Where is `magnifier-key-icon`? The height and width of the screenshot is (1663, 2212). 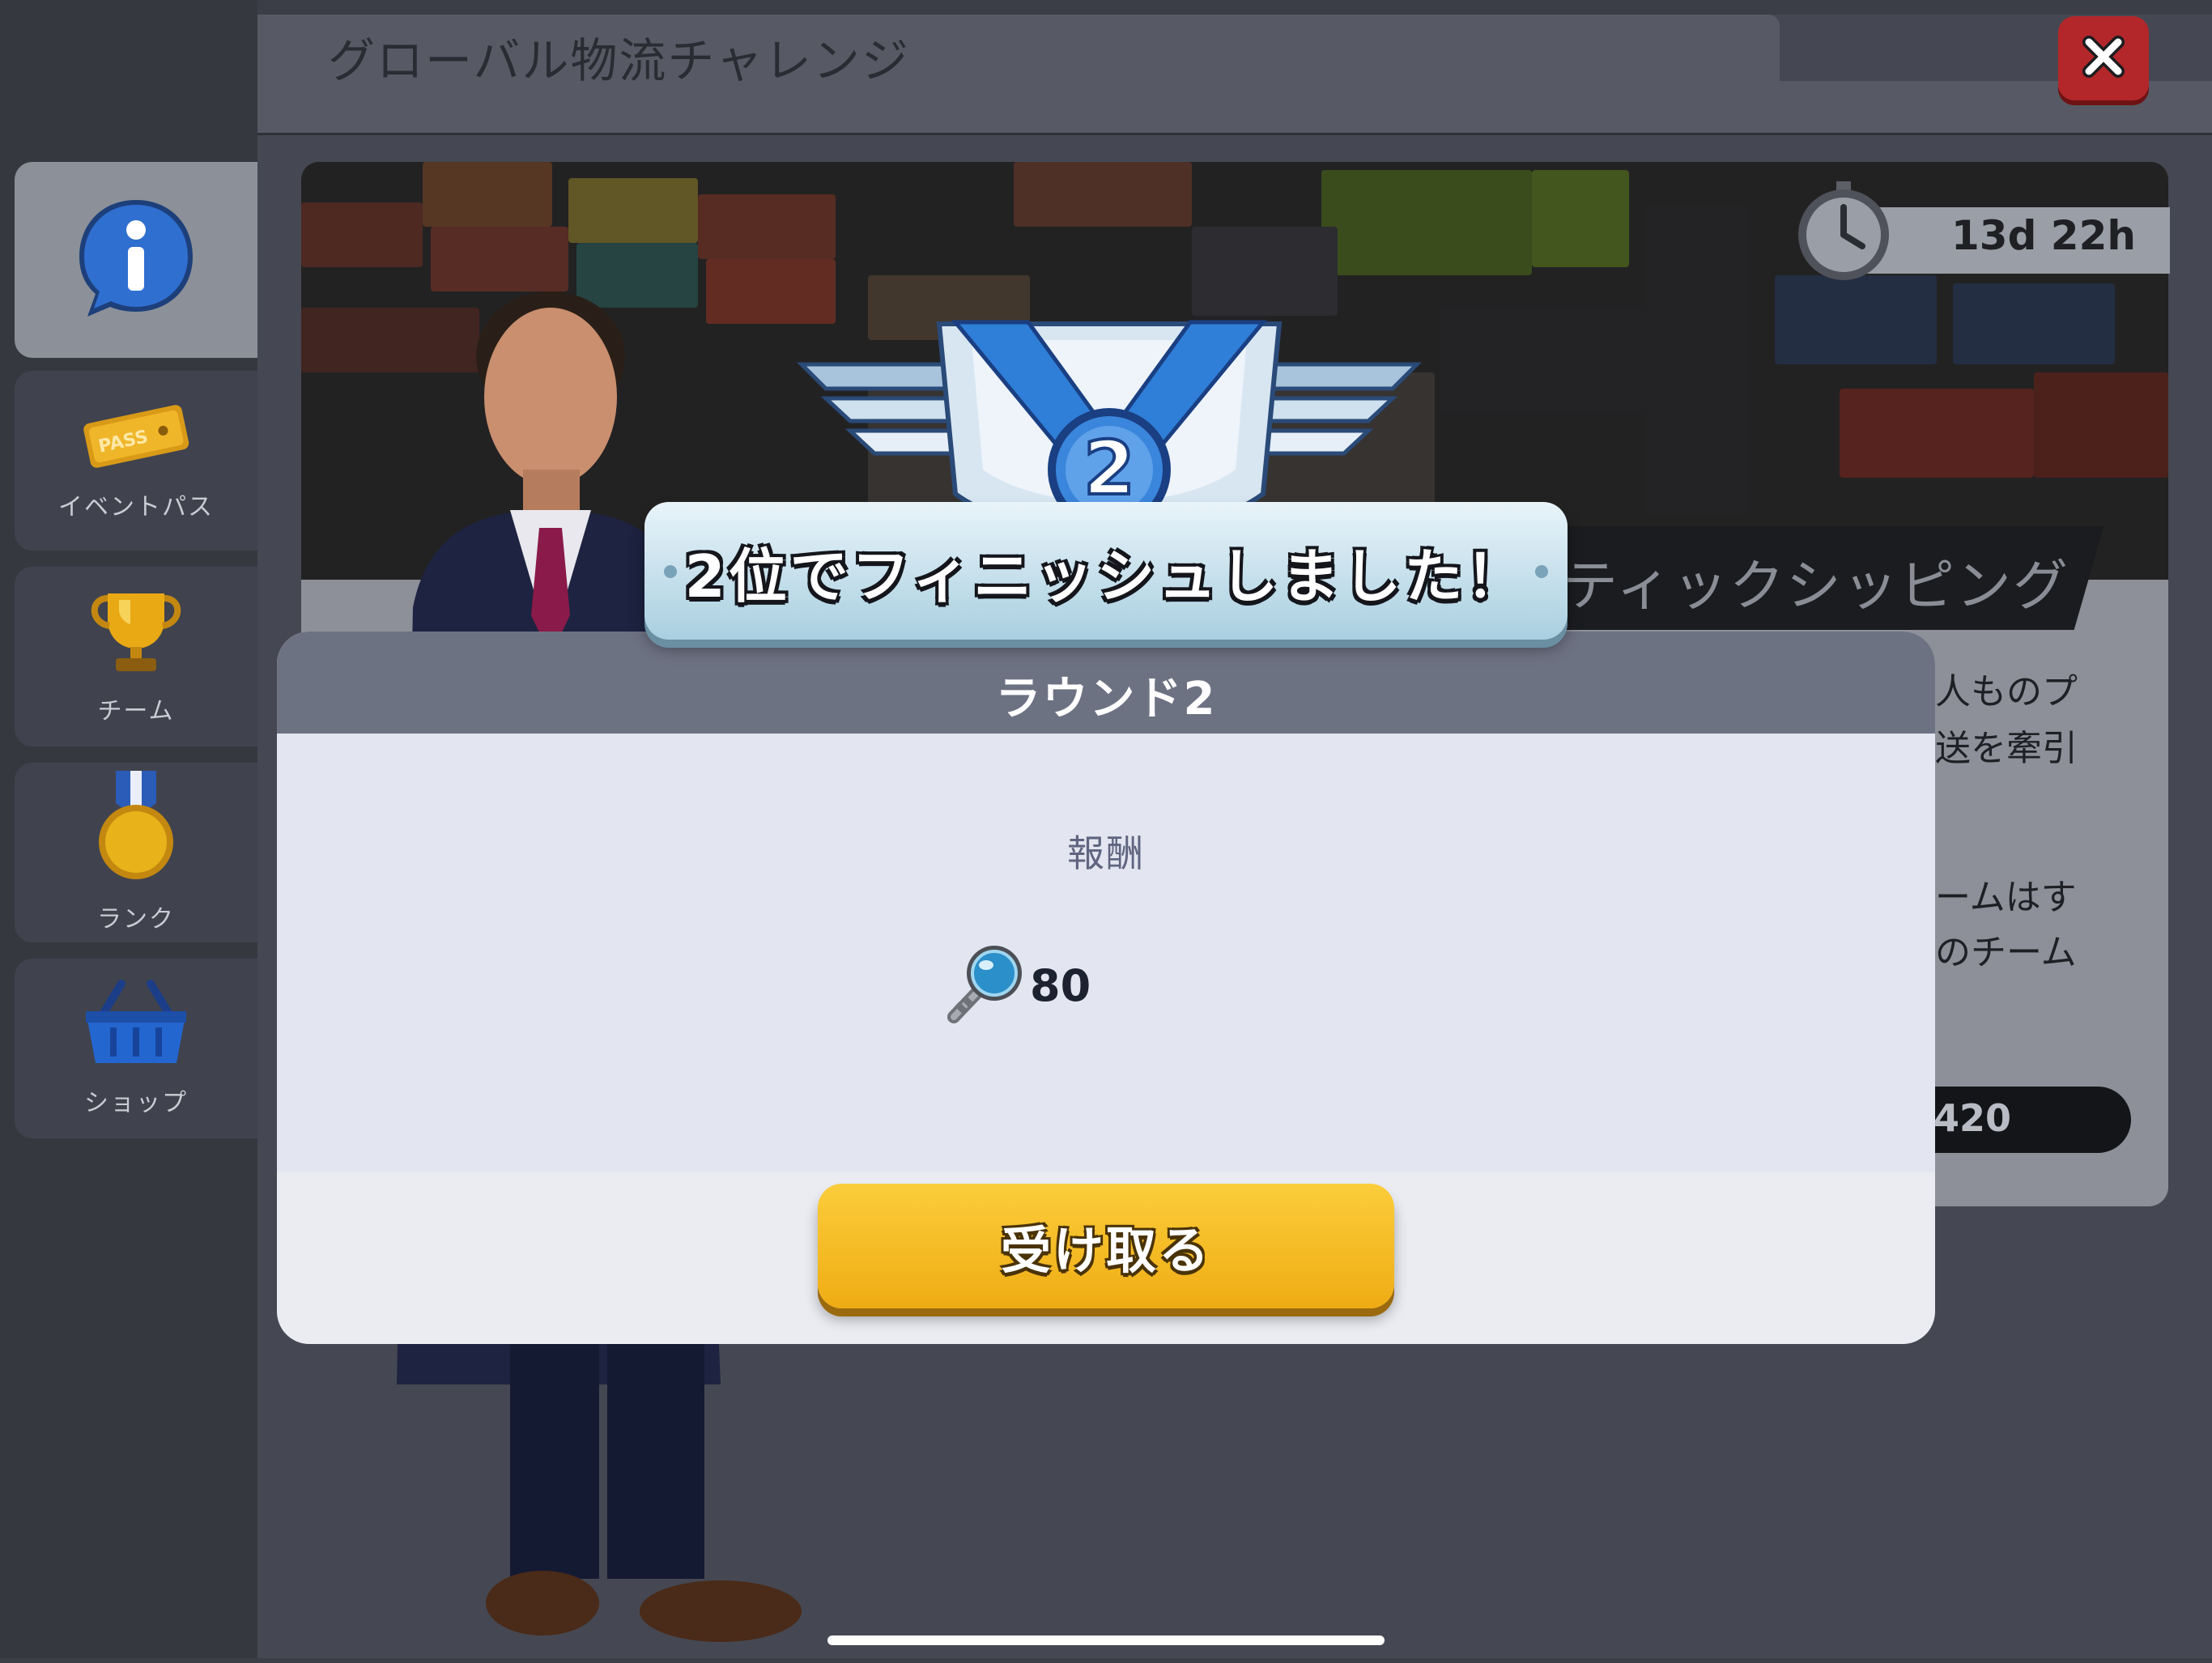 magnifier-key-icon is located at coordinates (983, 985).